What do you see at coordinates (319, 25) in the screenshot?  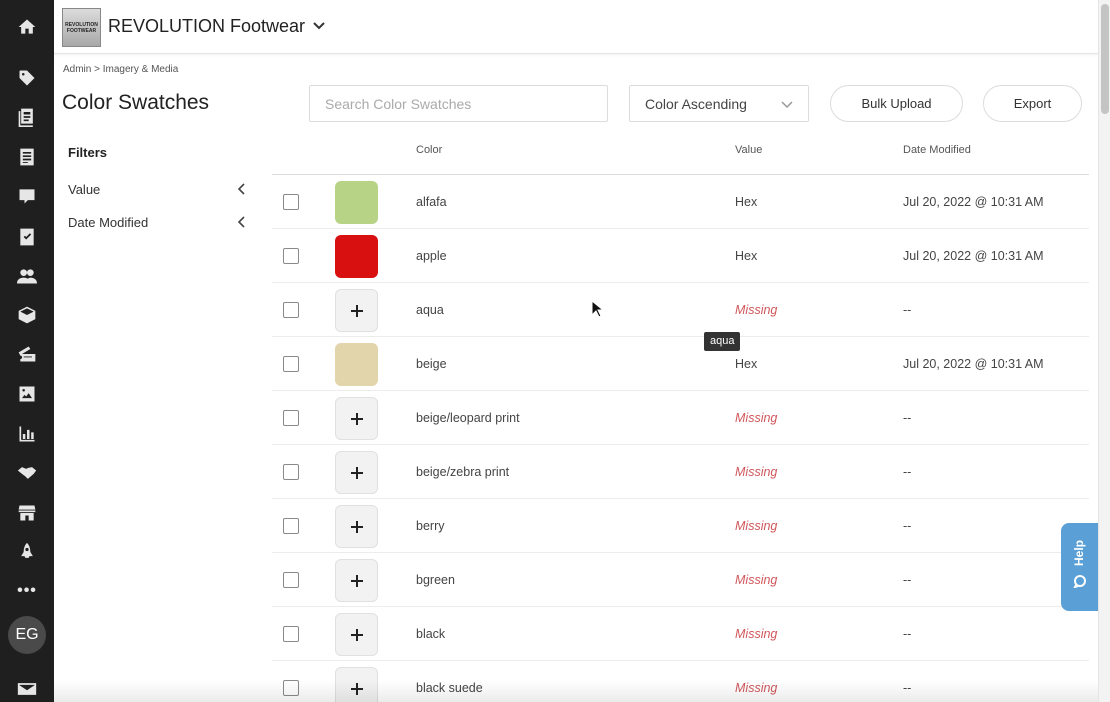 I see `chevron-down-icon` at bounding box center [319, 25].